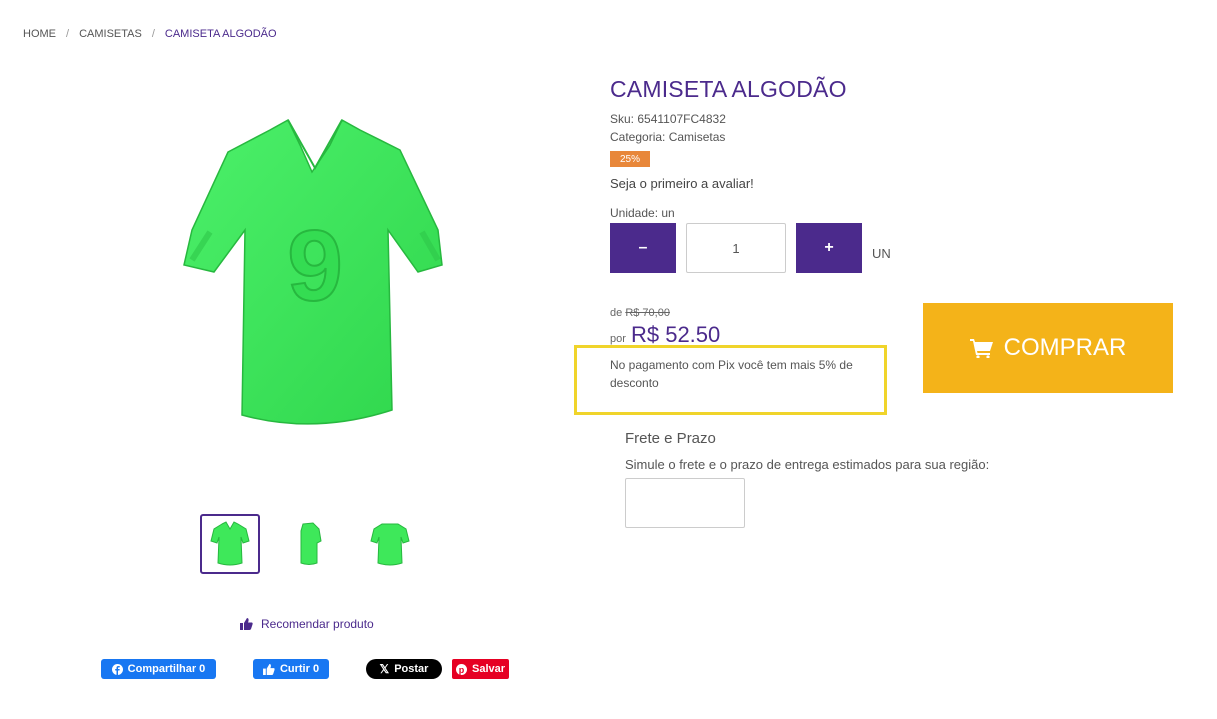 The height and width of the screenshot is (719, 1217). I want to click on thumbnail-front, so click(230, 544).